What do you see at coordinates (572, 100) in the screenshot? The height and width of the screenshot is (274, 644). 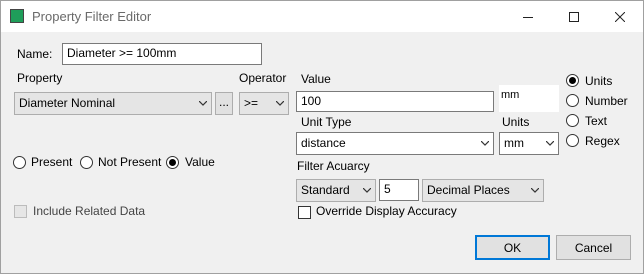 I see `radio-number` at bounding box center [572, 100].